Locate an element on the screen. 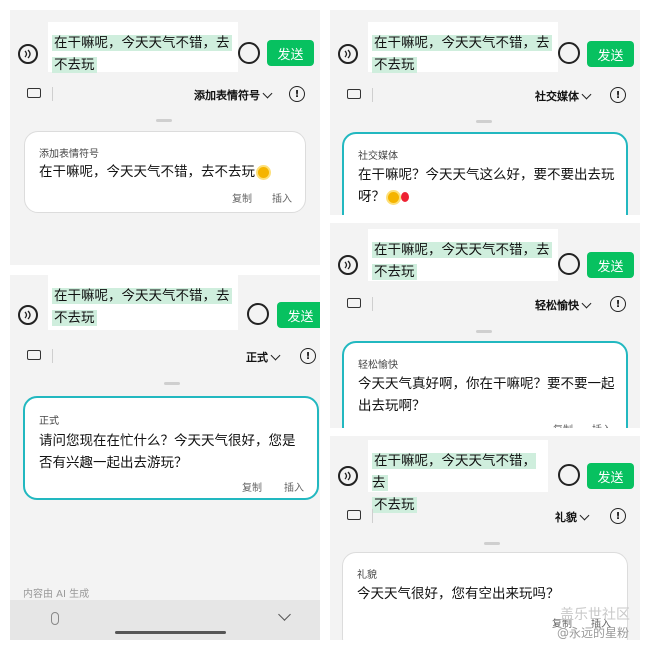 This screenshot has width=650, height=650. mode-selector: 正式 is located at coordinates (263, 357).